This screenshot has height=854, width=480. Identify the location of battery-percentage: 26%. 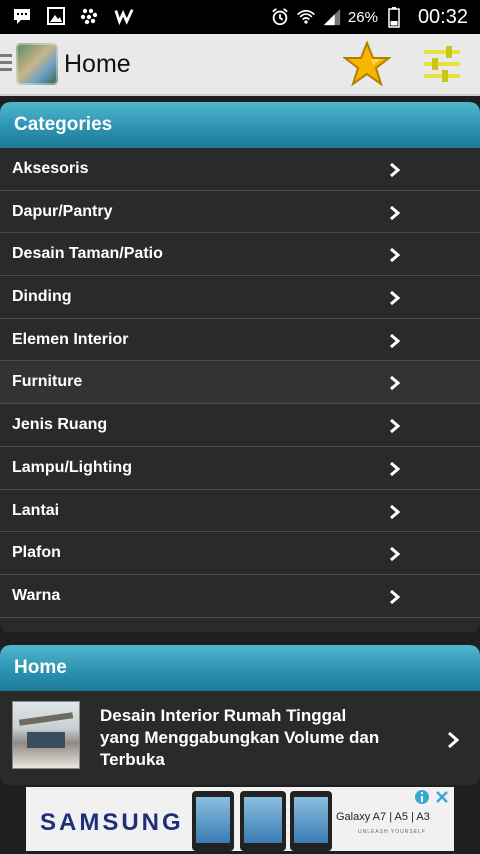
(362, 17).